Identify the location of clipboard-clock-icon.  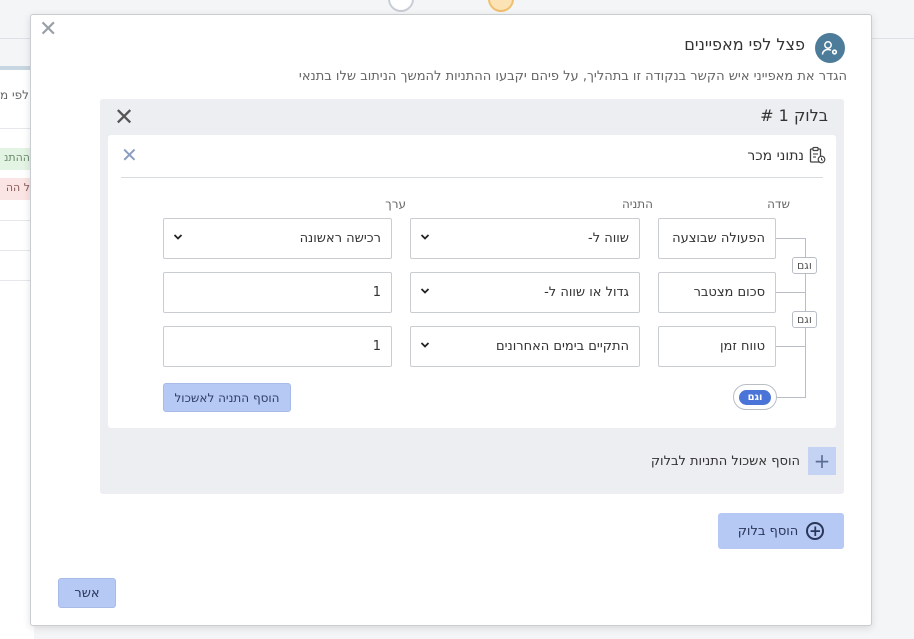
(817, 155).